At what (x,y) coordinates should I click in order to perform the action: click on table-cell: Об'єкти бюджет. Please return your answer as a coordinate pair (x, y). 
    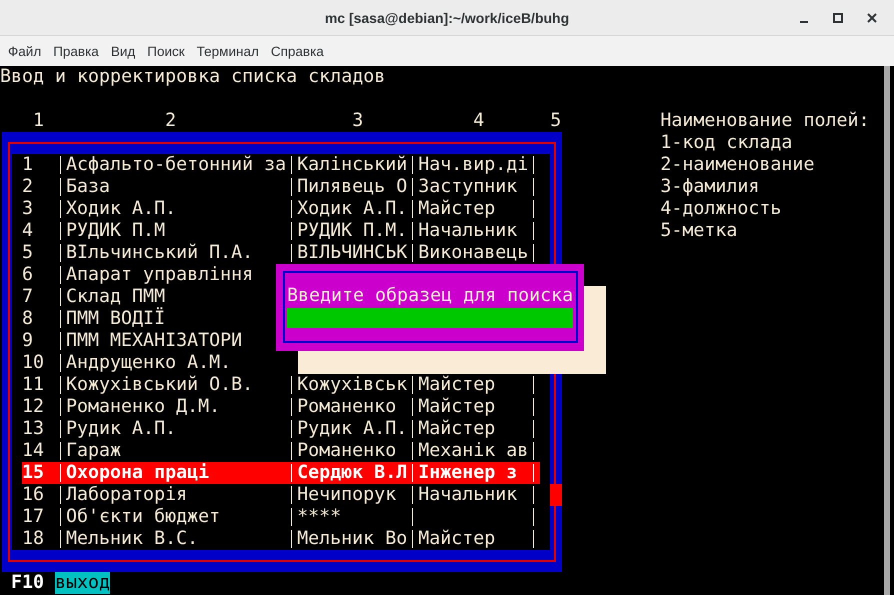
    Looking at the image, I should click on (143, 516).